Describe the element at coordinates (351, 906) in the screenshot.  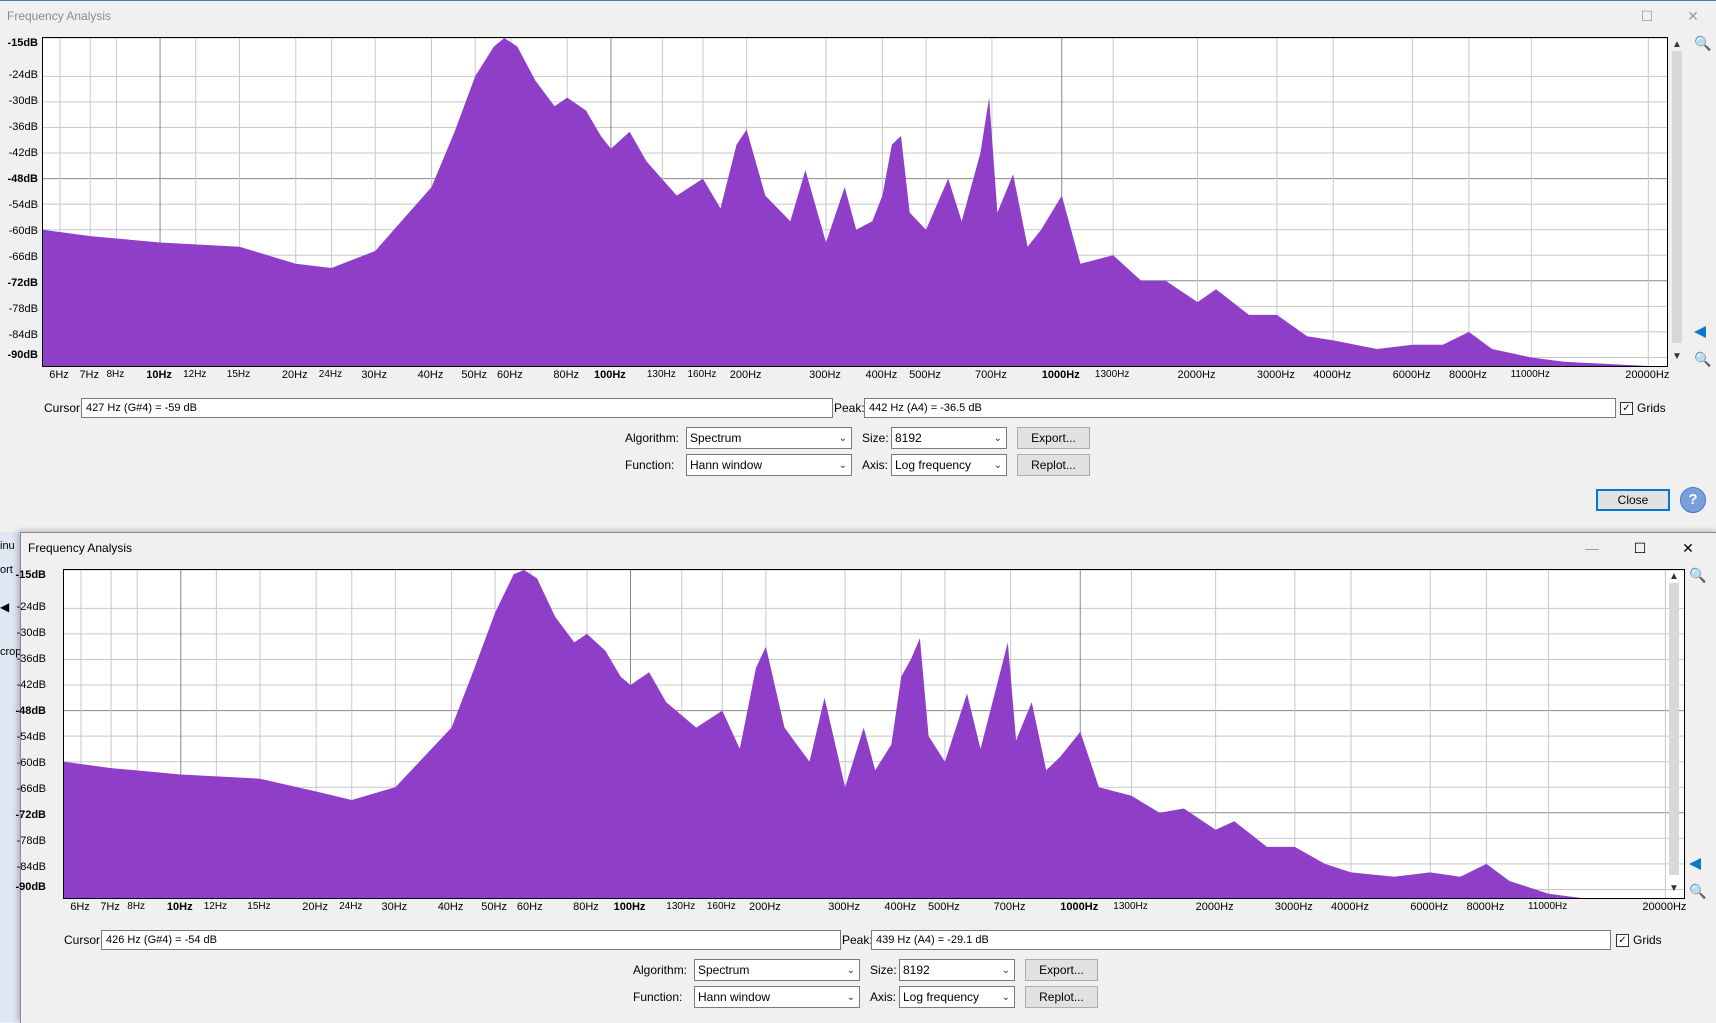
I see `x-tick-label: 24Hz` at that location.